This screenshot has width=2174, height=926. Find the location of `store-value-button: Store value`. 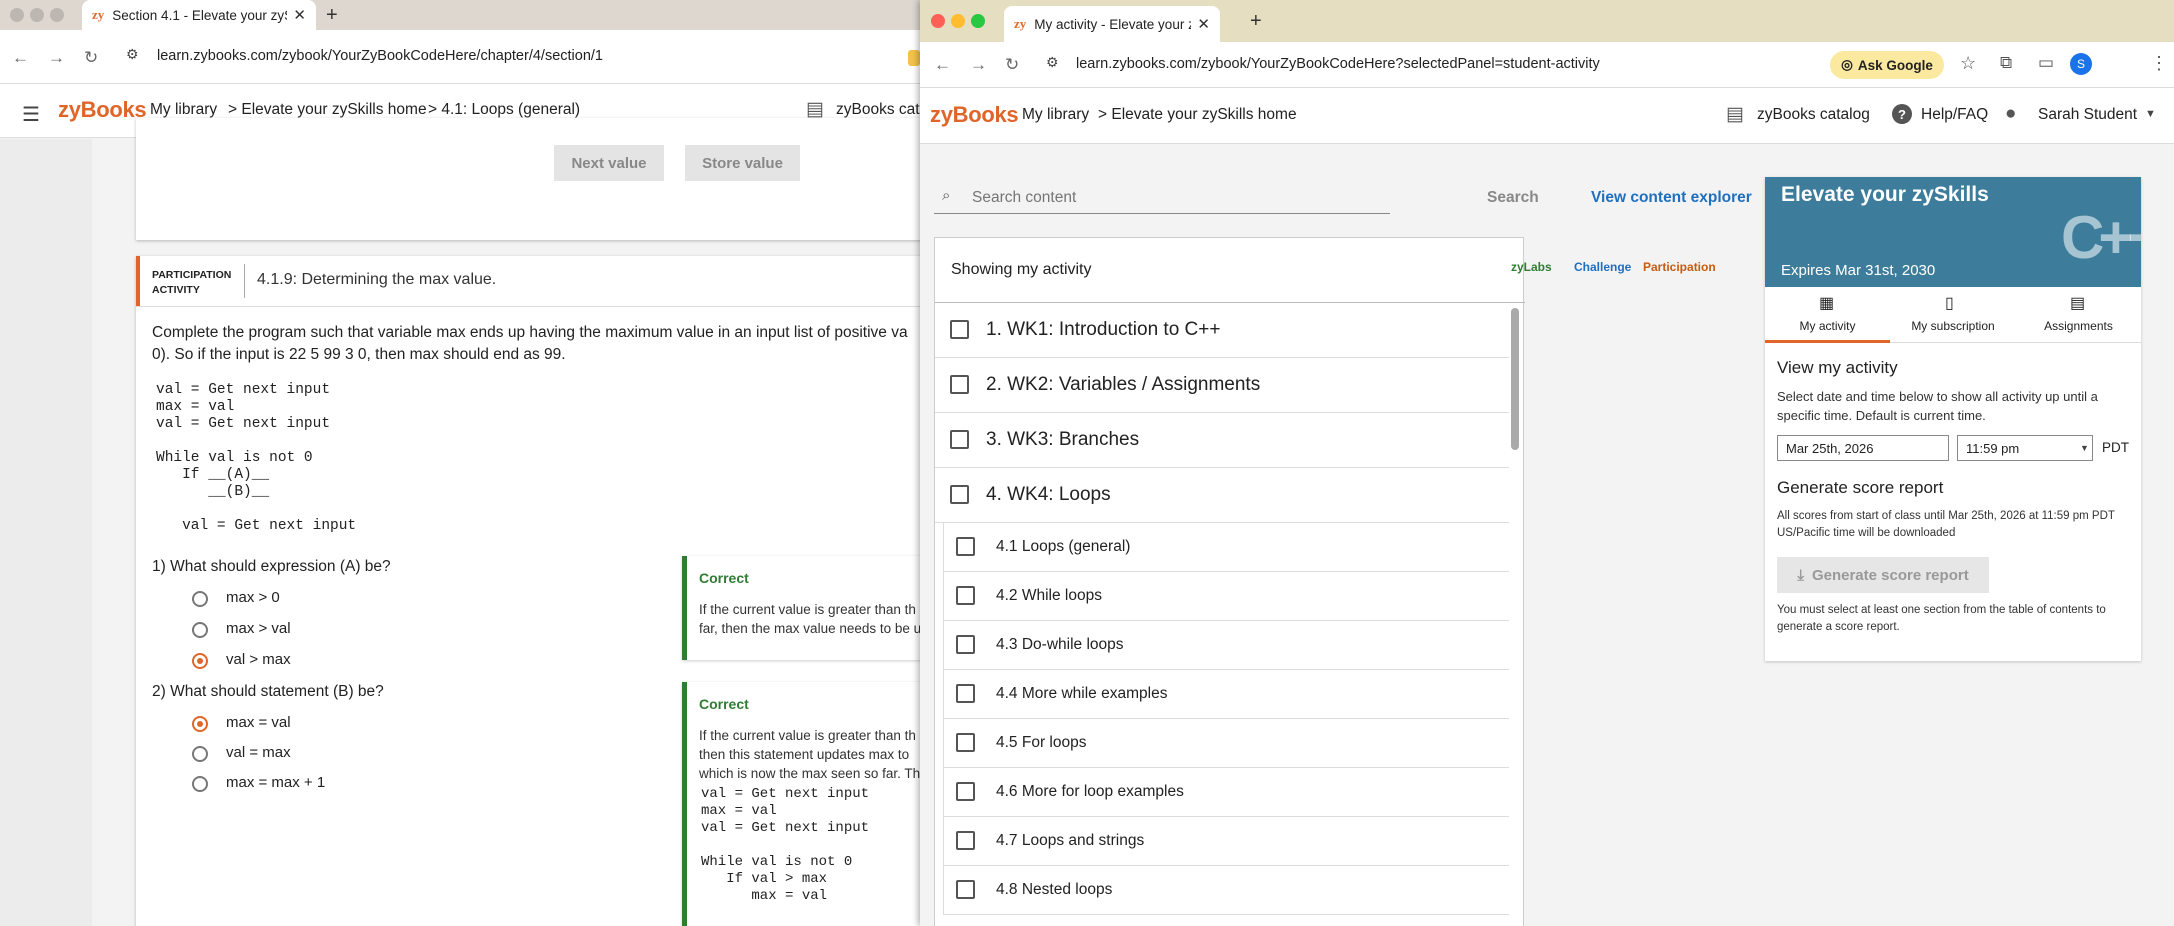

store-value-button: Store value is located at coordinates (742, 163).